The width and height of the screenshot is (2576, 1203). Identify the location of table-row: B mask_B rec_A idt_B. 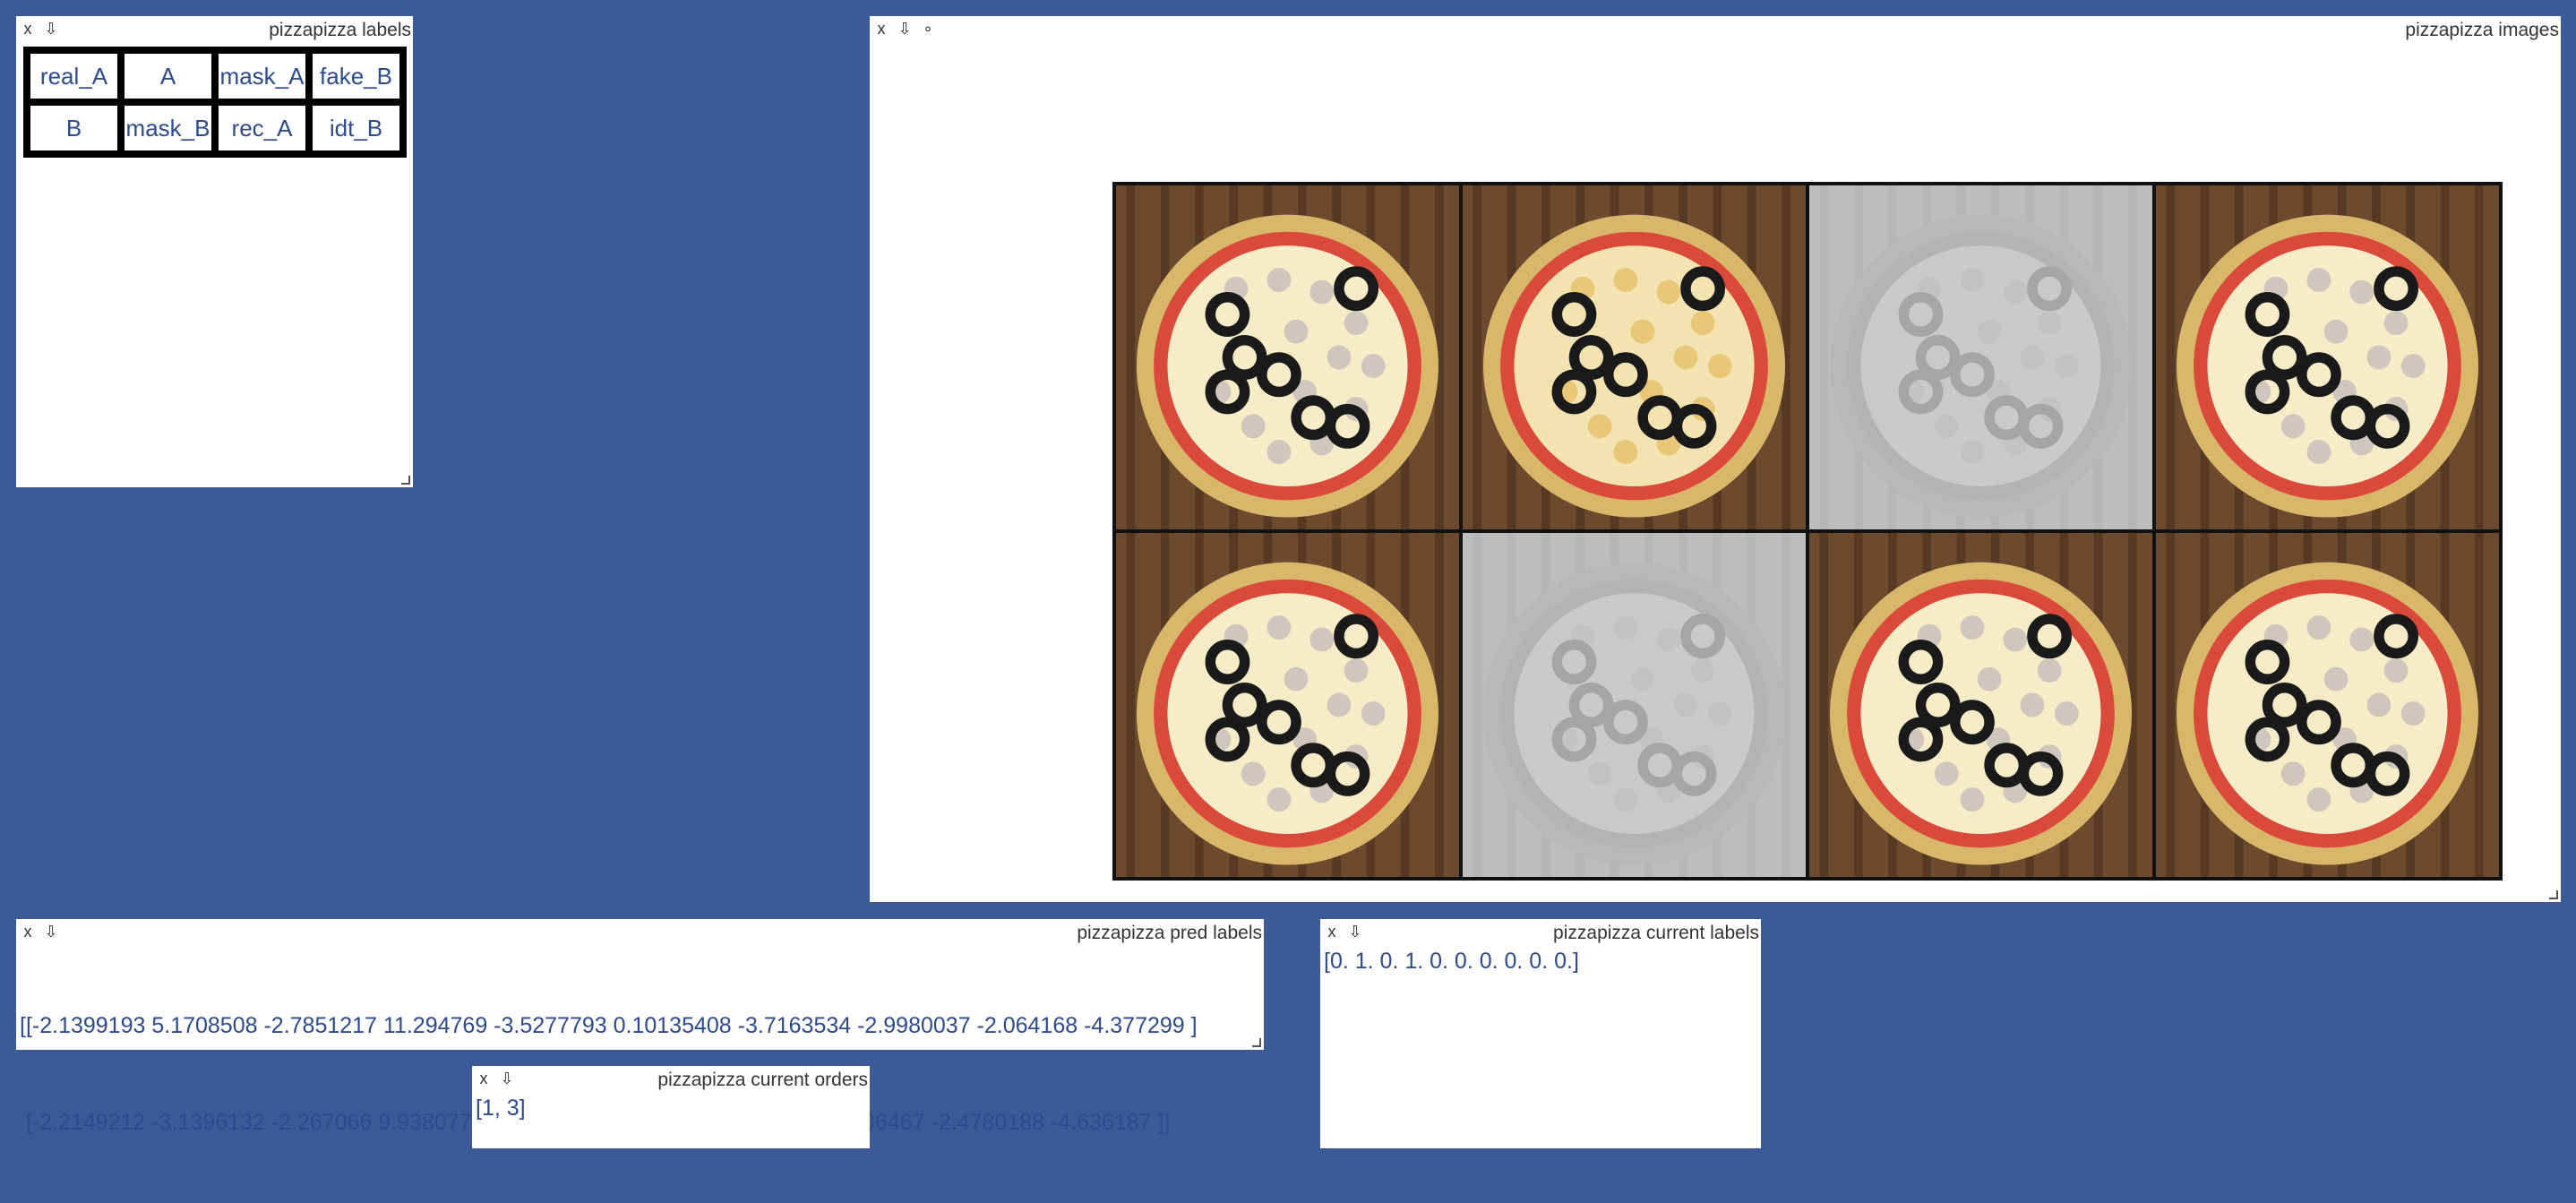
(215, 128).